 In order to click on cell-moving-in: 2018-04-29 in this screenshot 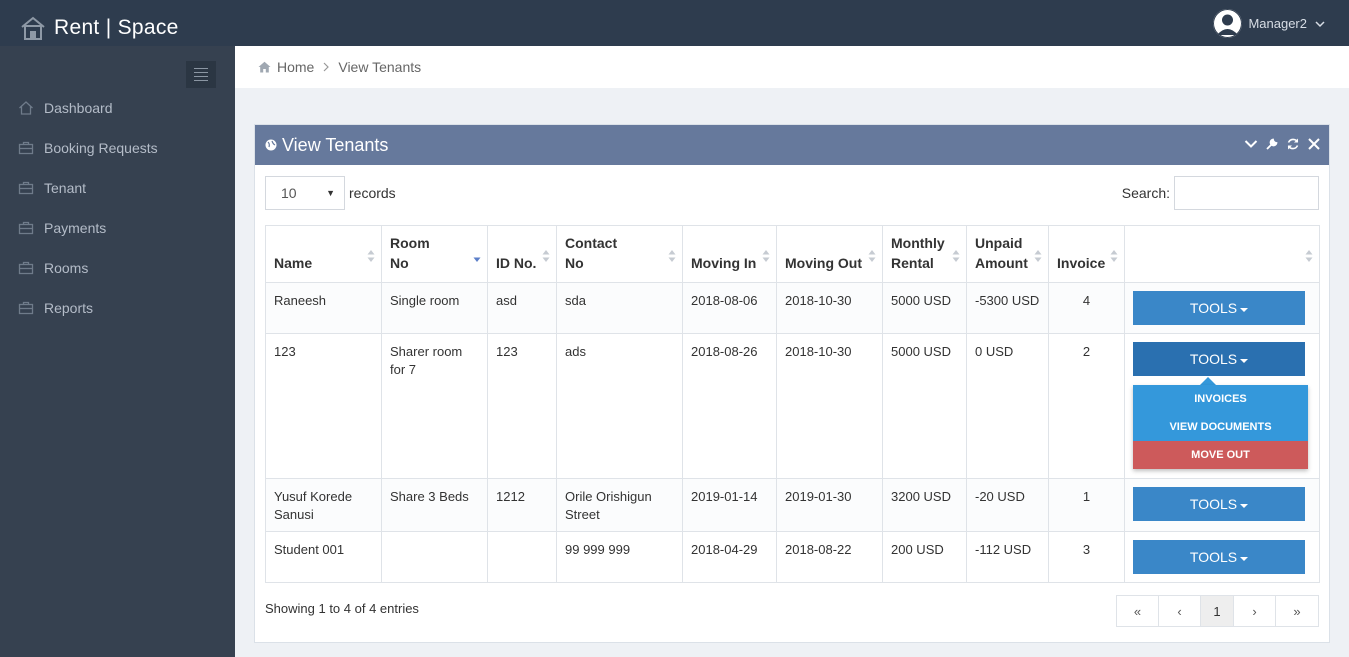, I will do `click(729, 557)`.